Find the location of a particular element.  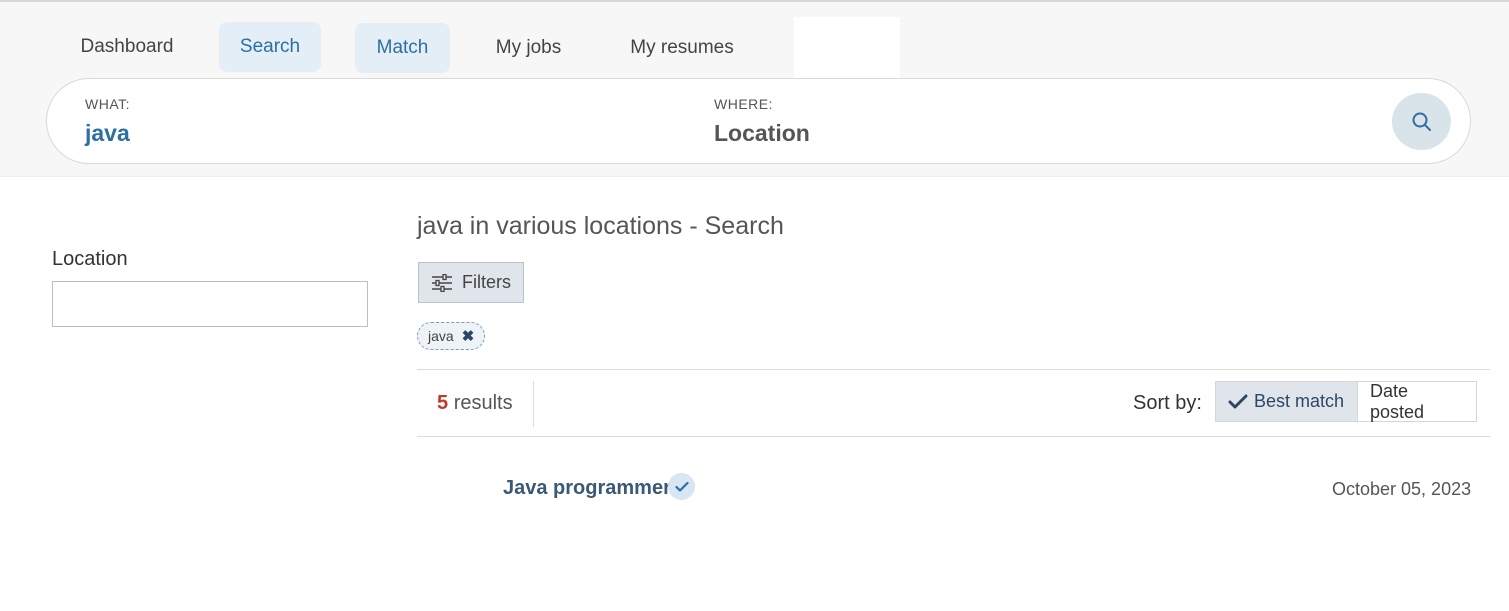

search-bar: WHAT: java WHERE: Location is located at coordinates (758, 121).